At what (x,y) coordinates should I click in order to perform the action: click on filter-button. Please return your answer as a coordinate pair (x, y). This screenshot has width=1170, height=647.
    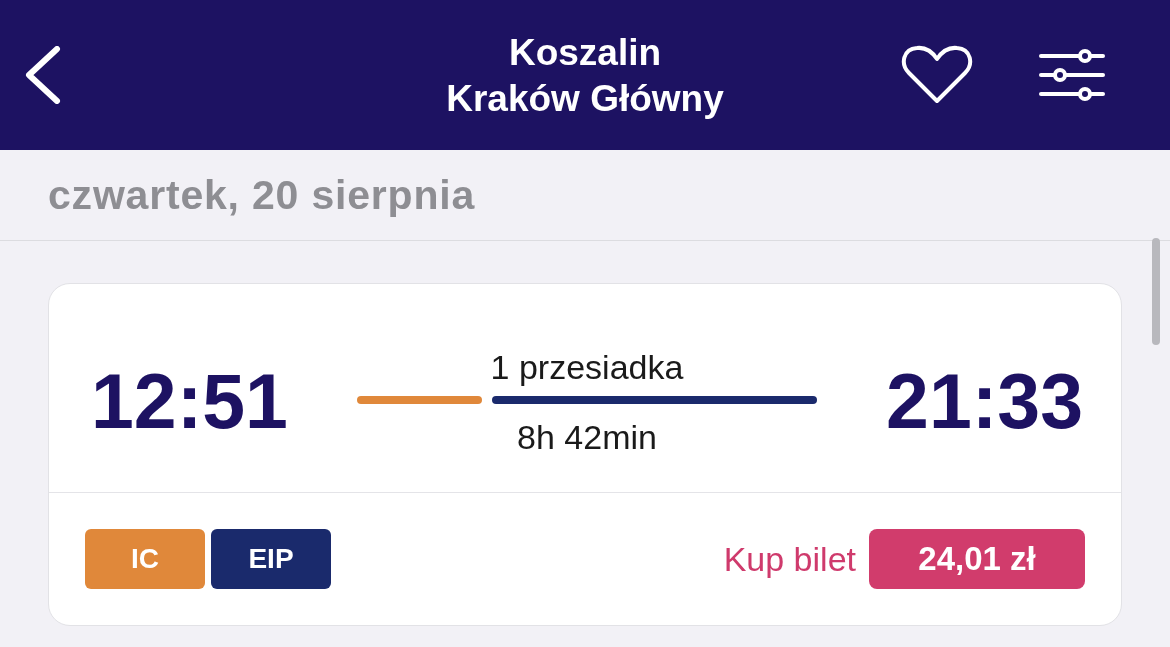
    Looking at the image, I should click on (1072, 75).